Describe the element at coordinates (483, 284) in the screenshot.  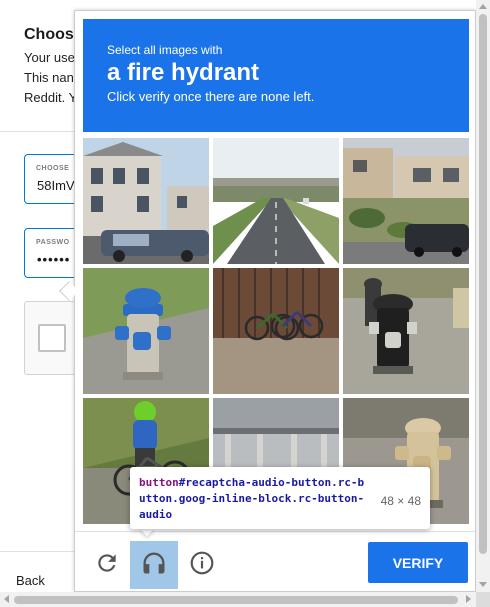
I see `vertical-scroll-thumb` at that location.